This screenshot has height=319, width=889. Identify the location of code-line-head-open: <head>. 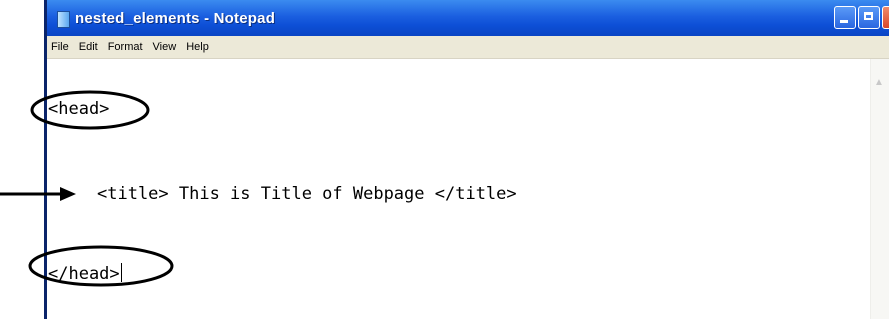
(79, 109).